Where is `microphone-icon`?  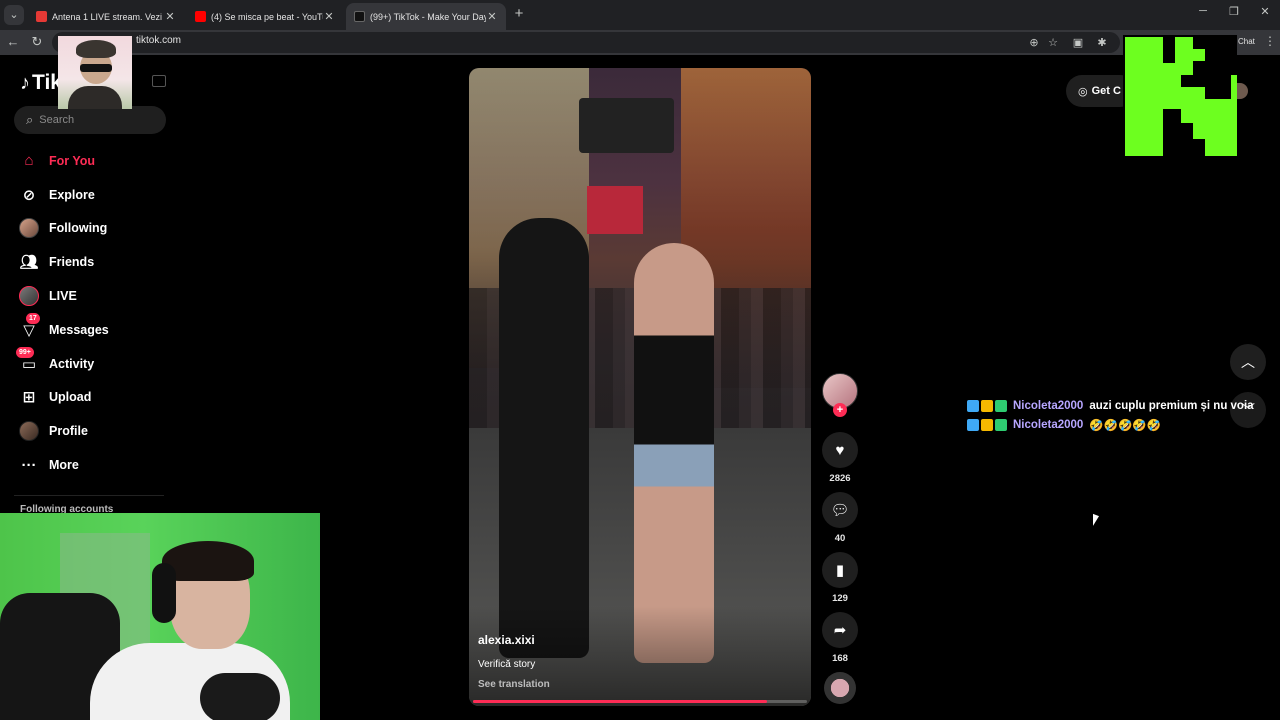 microphone-icon is located at coordinates (240, 696).